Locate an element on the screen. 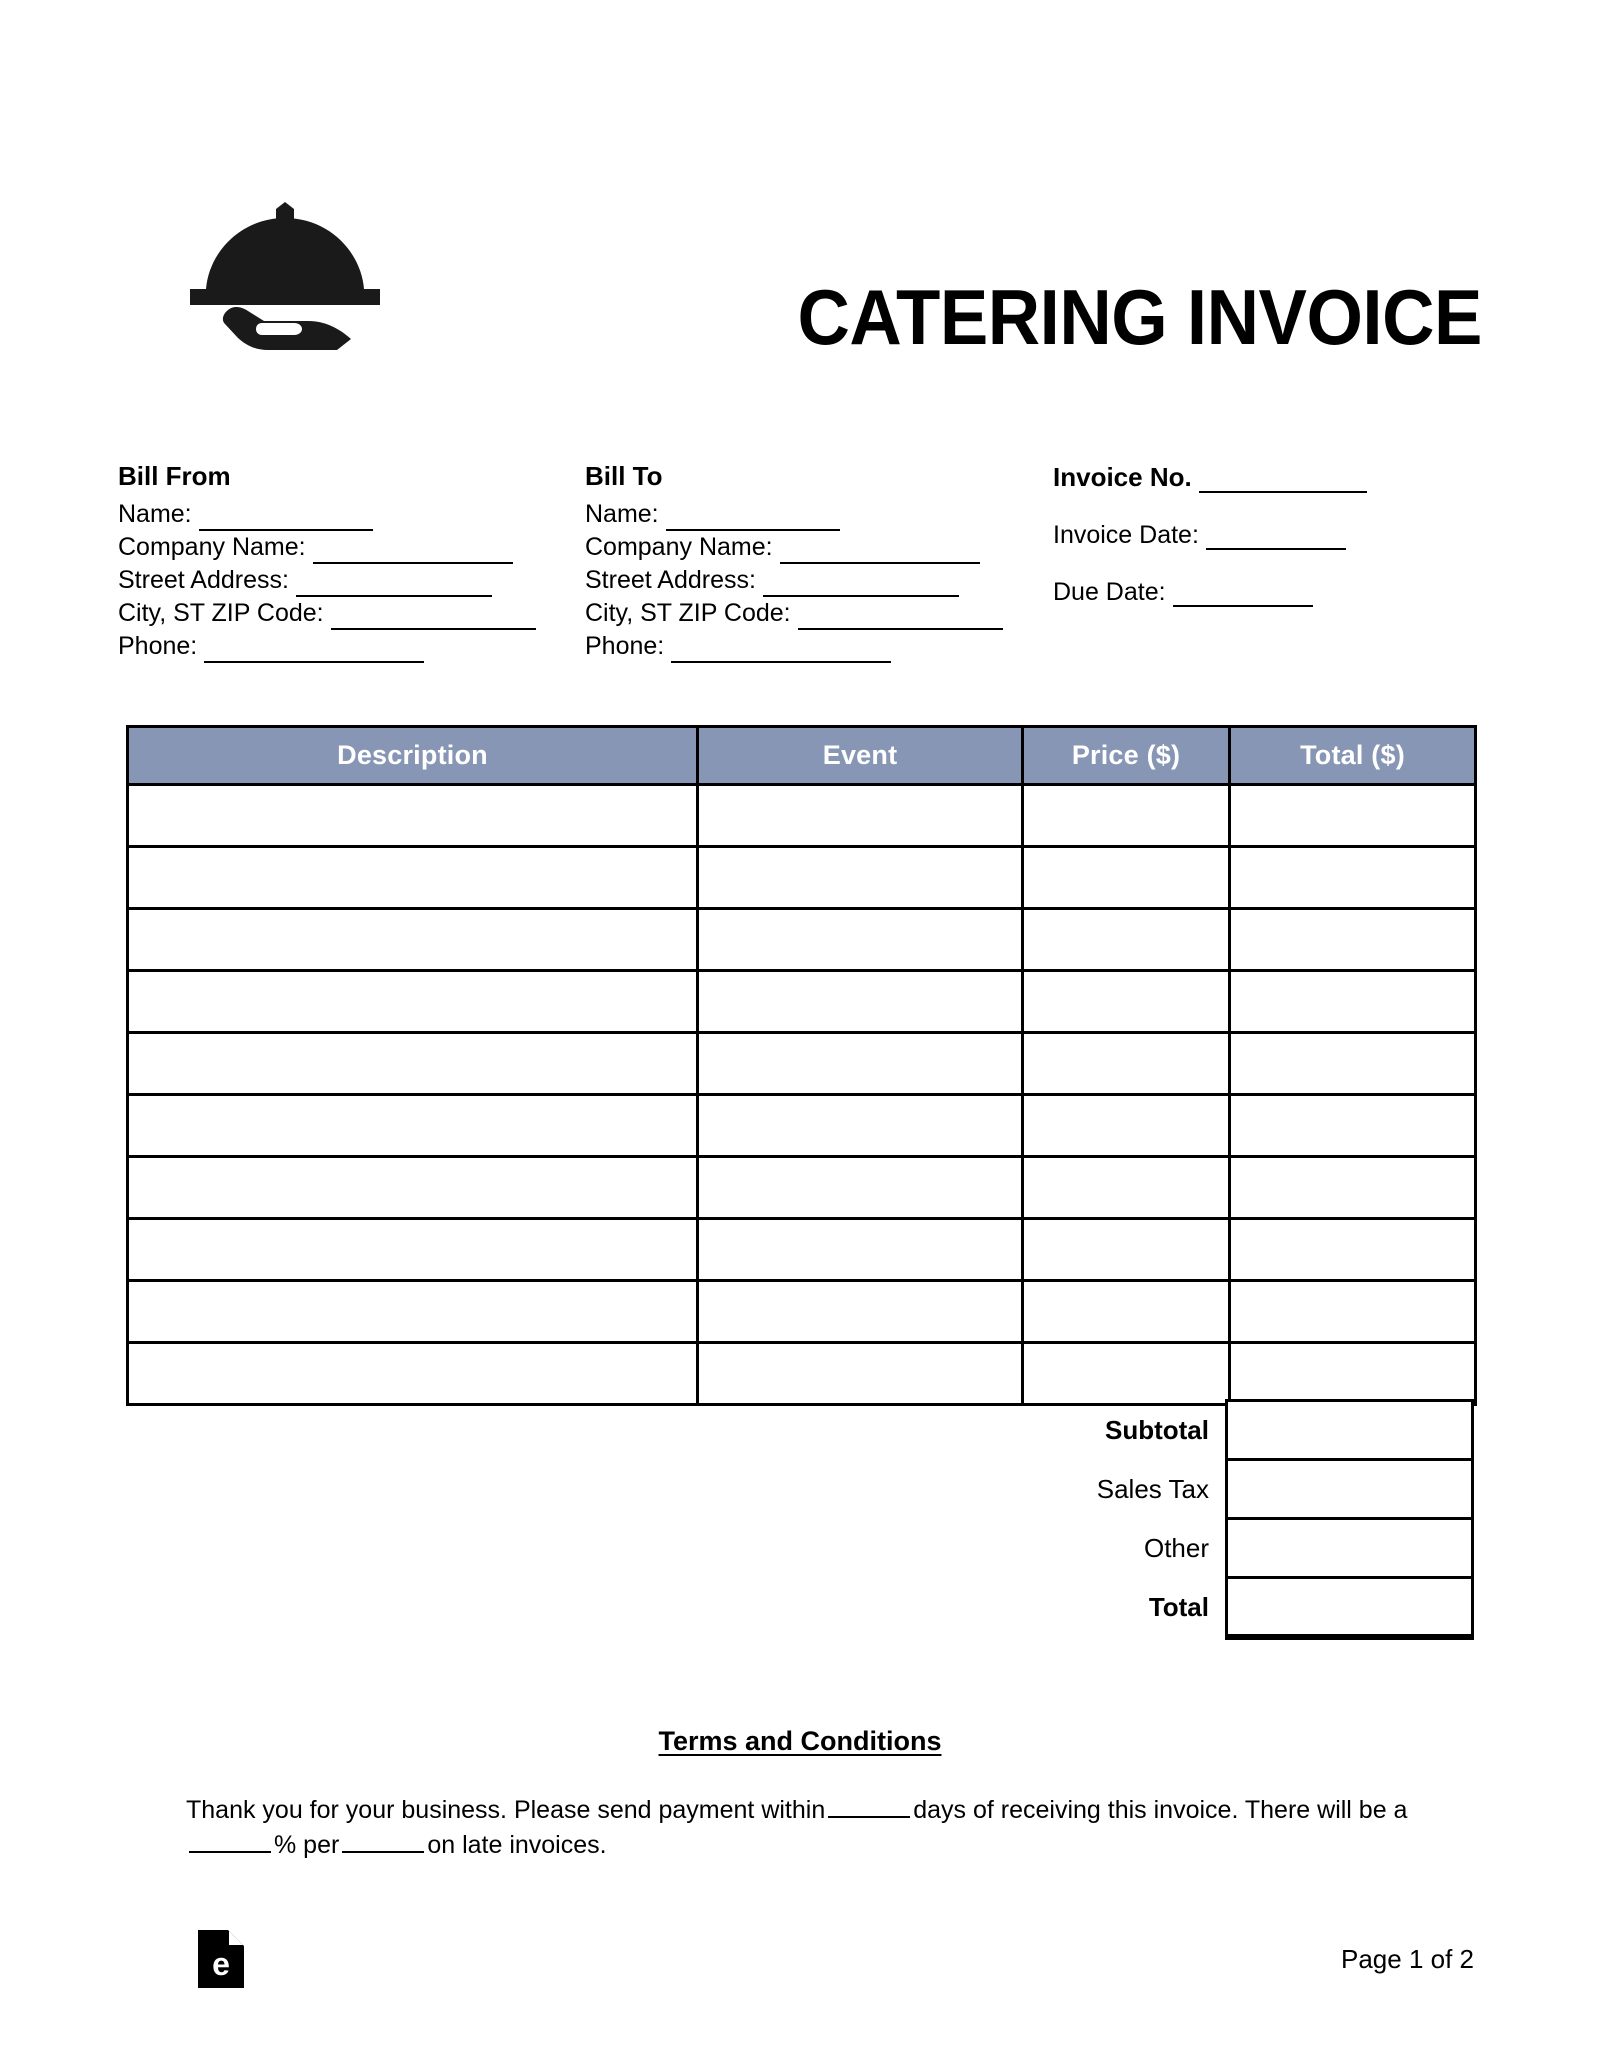 The height and width of the screenshot is (2069, 1600). due-date-label: Due Date: is located at coordinates (1109, 592).